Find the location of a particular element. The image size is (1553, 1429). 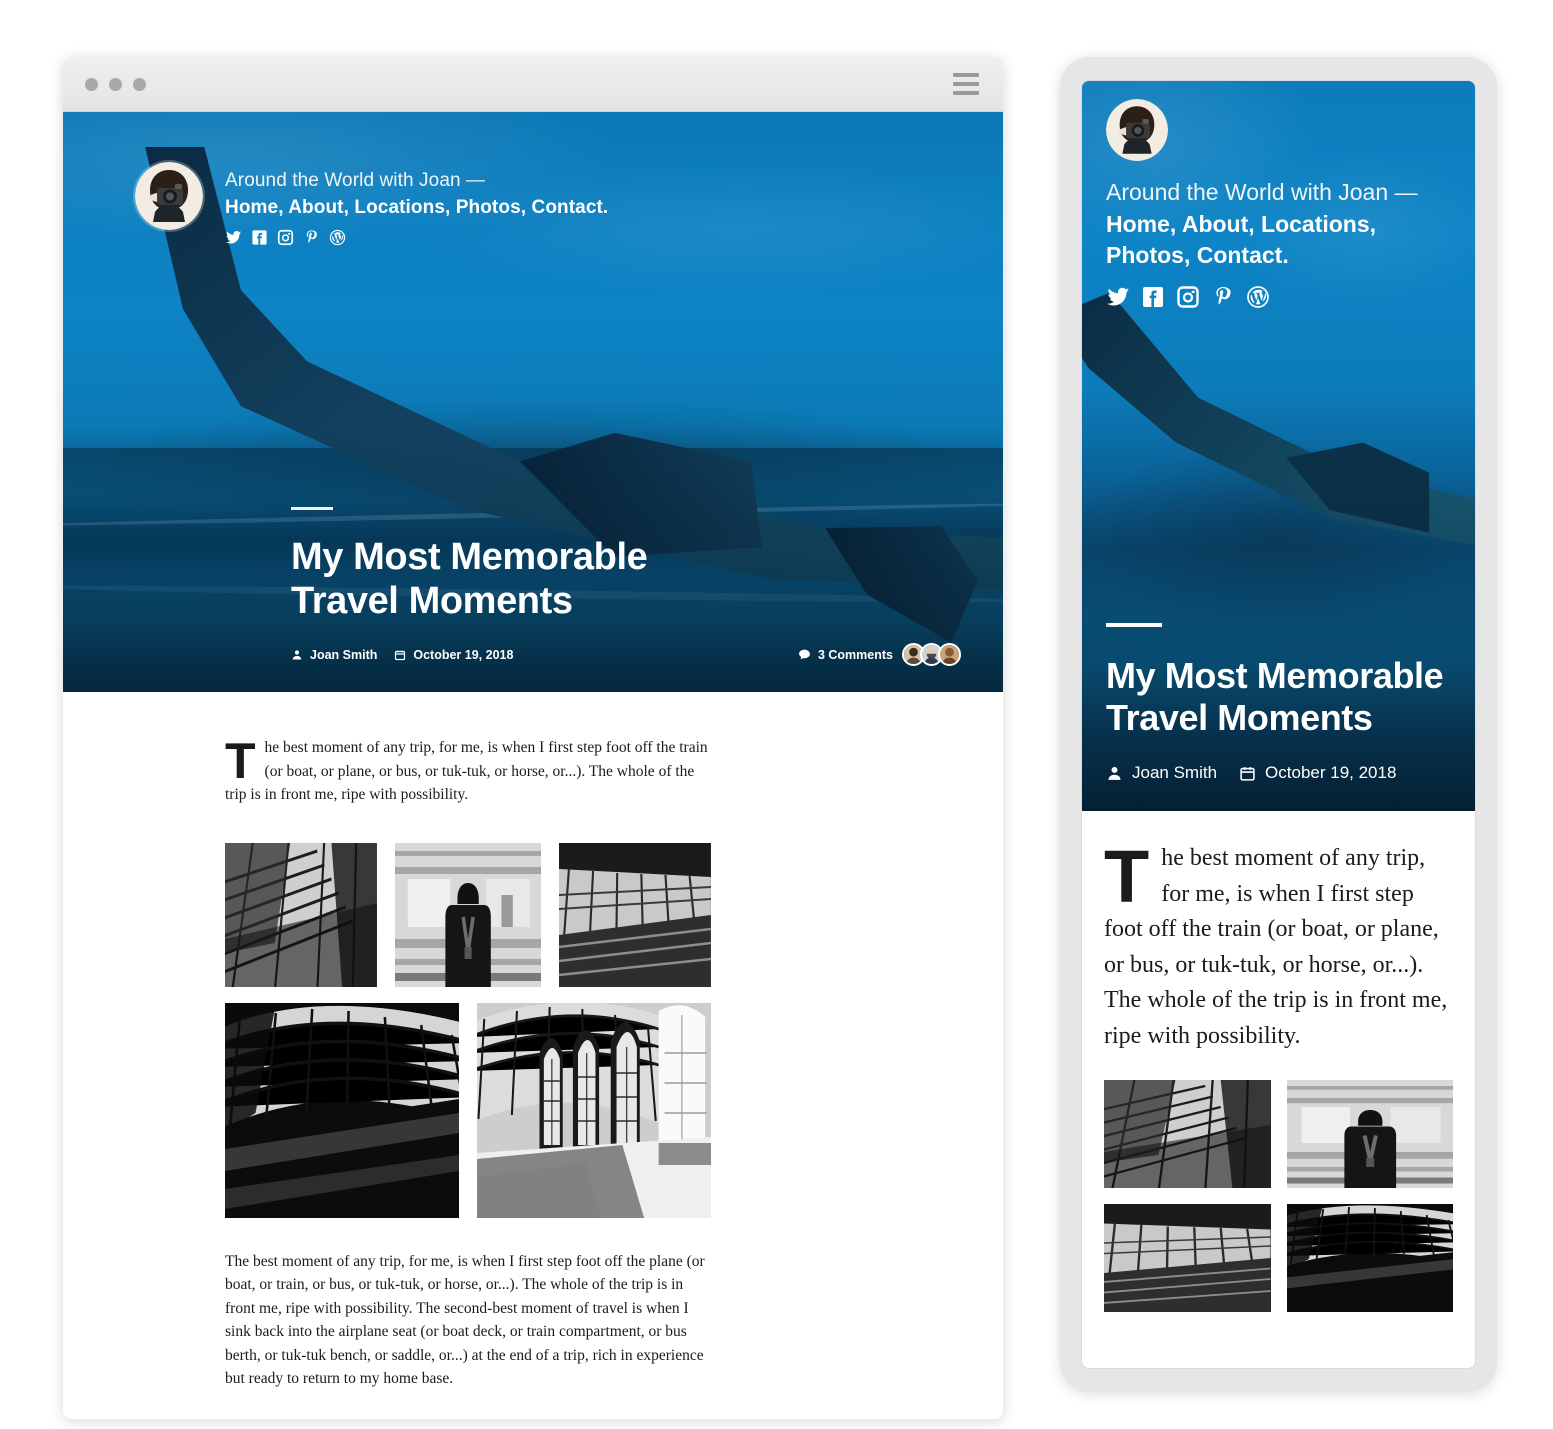

post-meta: Joan Smith October 19, 2018 is located at coordinates (1278, 773).